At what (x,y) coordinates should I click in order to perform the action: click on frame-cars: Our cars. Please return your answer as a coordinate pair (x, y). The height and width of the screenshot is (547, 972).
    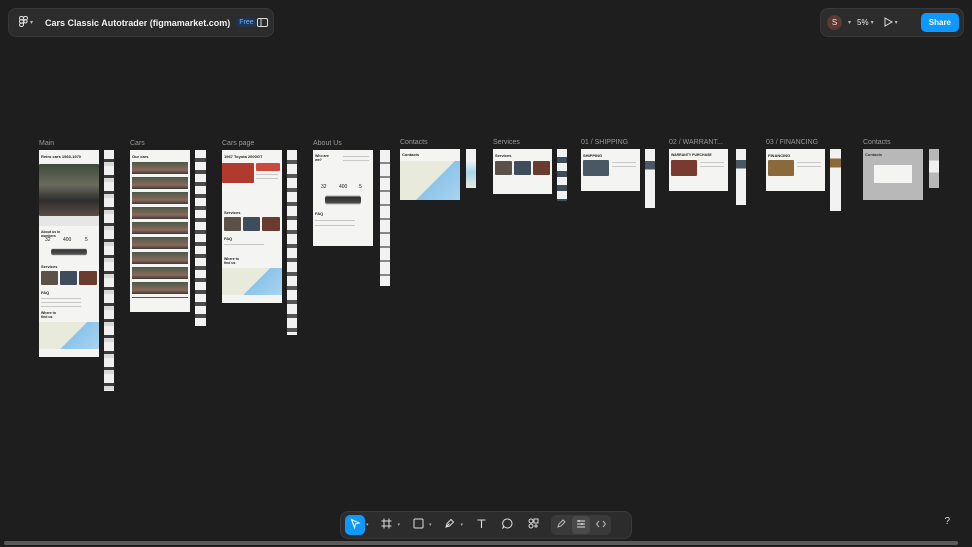
    Looking at the image, I should click on (160, 231).